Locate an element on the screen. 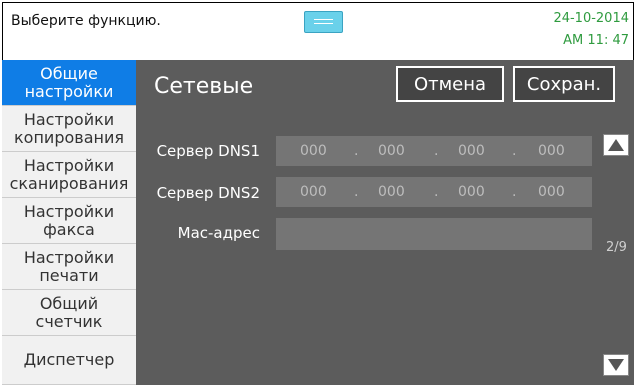 The height and width of the screenshot is (385, 635). prompt-text: Выберите функцию. is located at coordinates (86, 21).